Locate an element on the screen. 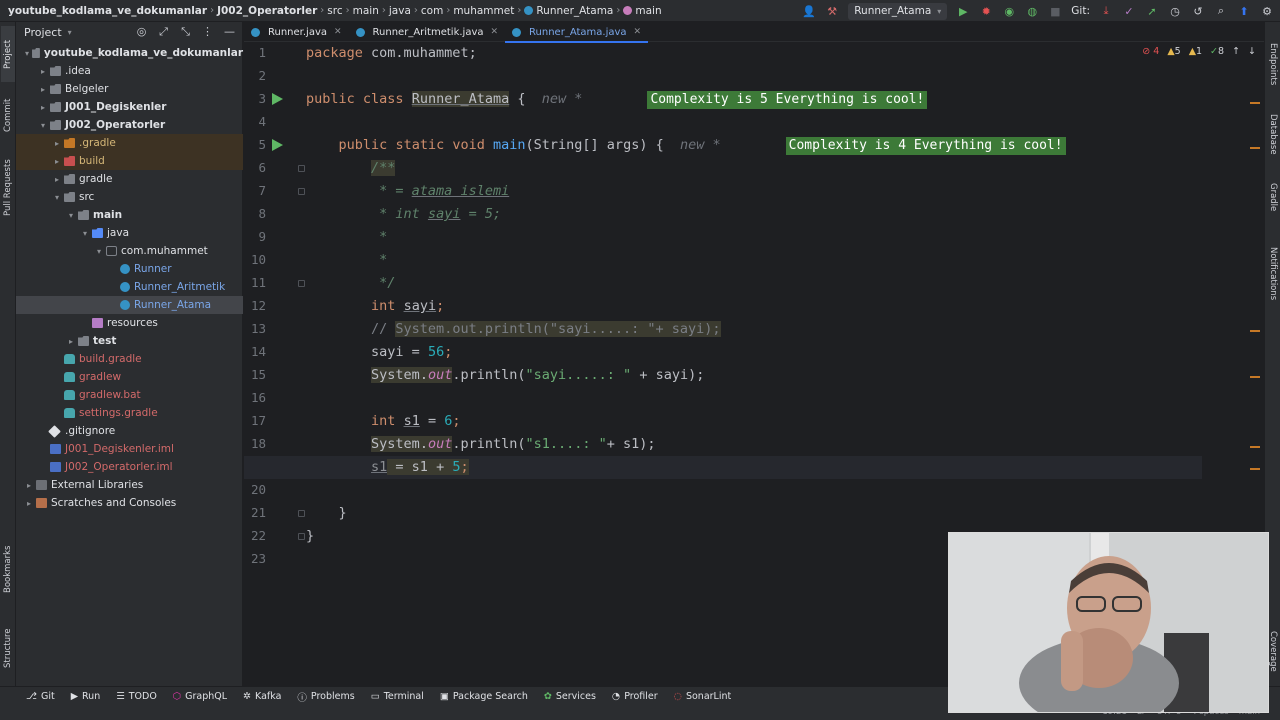  hammer-icon: ⚒ is located at coordinates (832, 11).